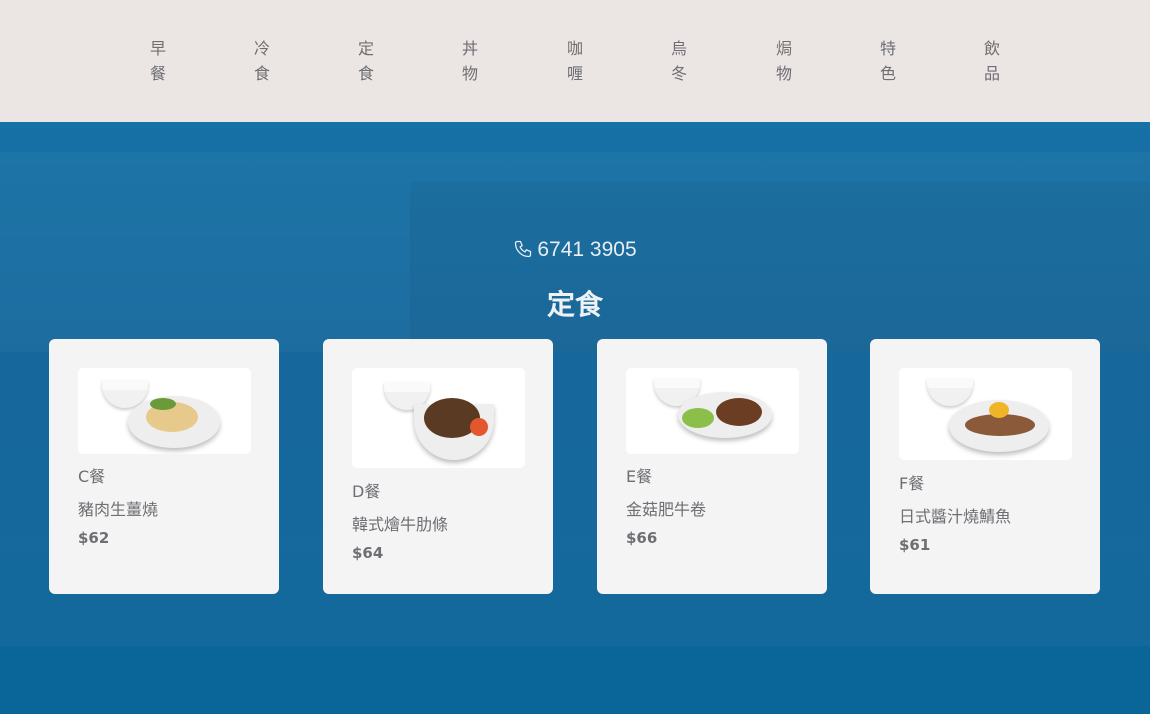 The width and height of the screenshot is (1150, 714). What do you see at coordinates (915, 545) in the screenshot?
I see `card-price: $61` at bounding box center [915, 545].